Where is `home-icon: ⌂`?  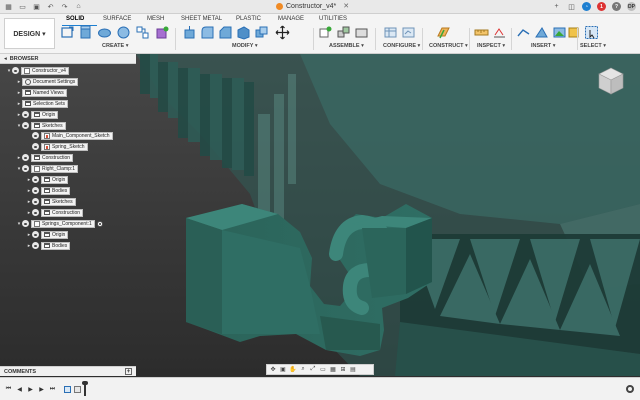
home-icon: ⌂ is located at coordinates (78, 6).